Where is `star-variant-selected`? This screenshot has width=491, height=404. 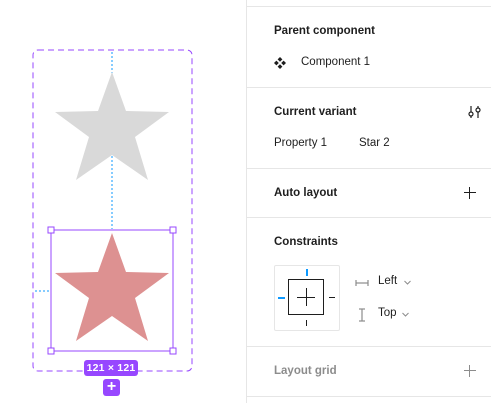 star-variant-selected is located at coordinates (112, 287).